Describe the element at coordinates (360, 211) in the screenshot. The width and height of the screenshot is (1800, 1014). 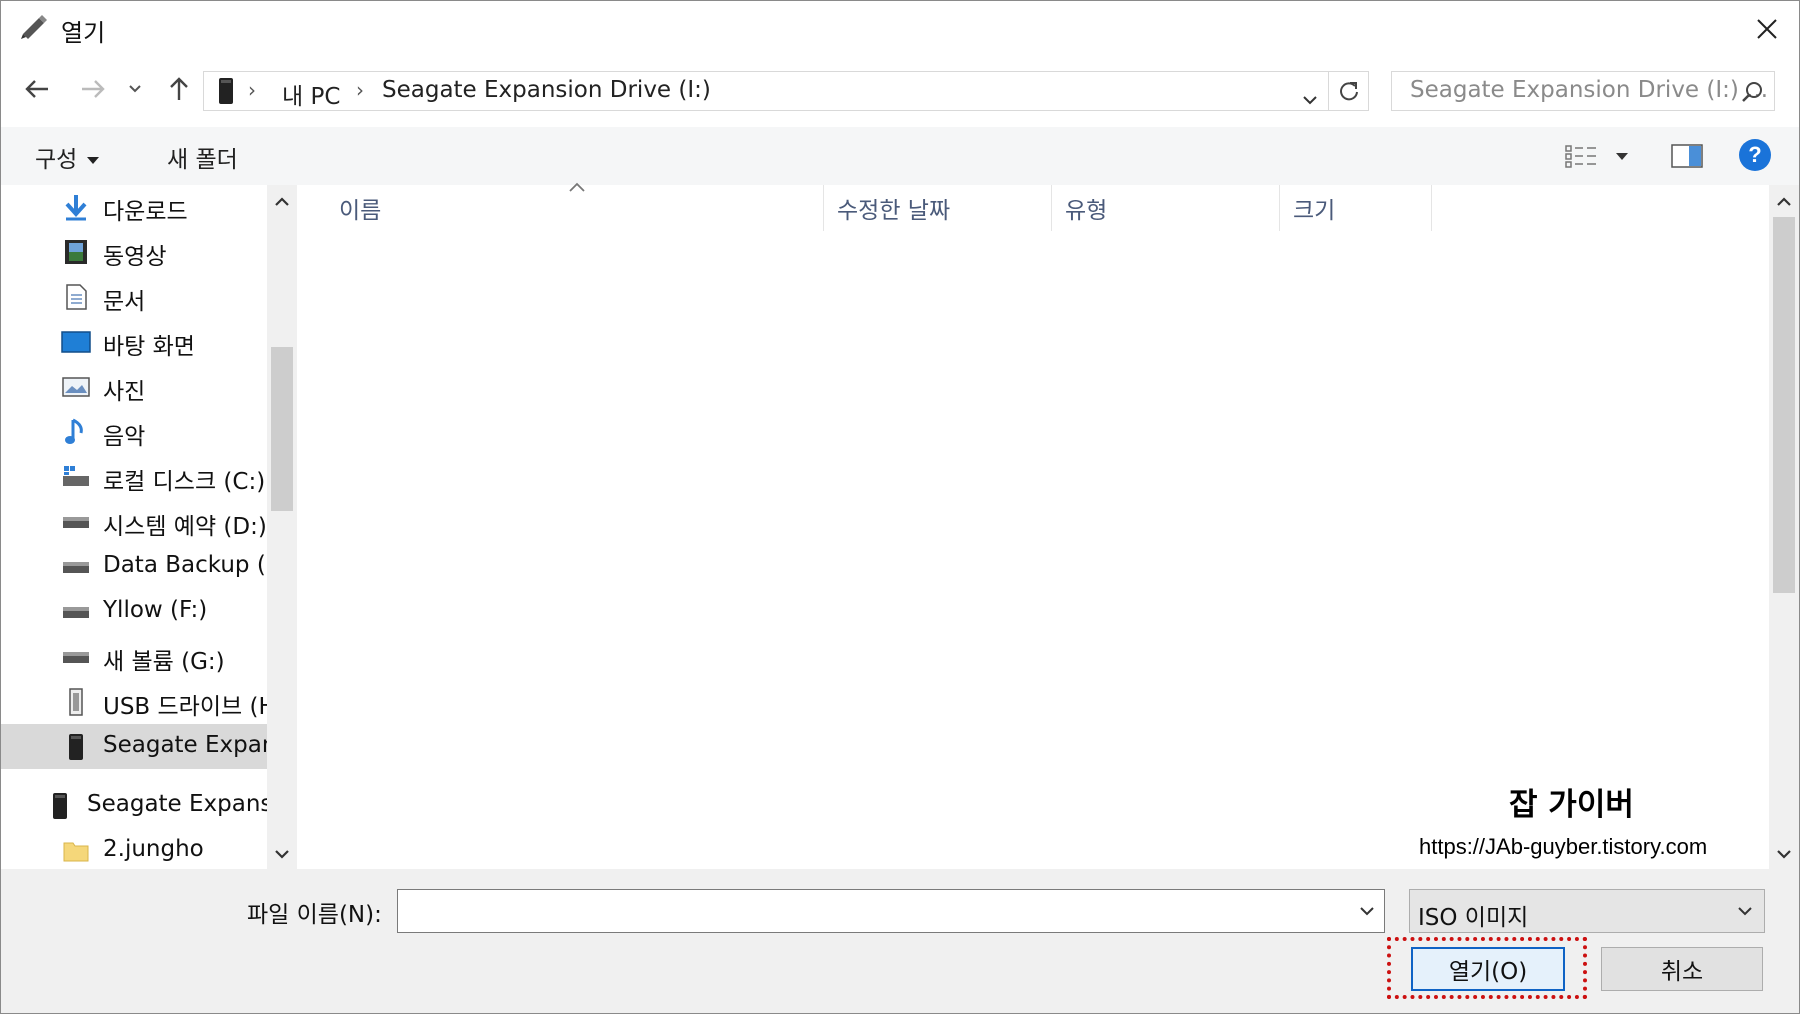
I see `column-header-label: 이름` at that location.